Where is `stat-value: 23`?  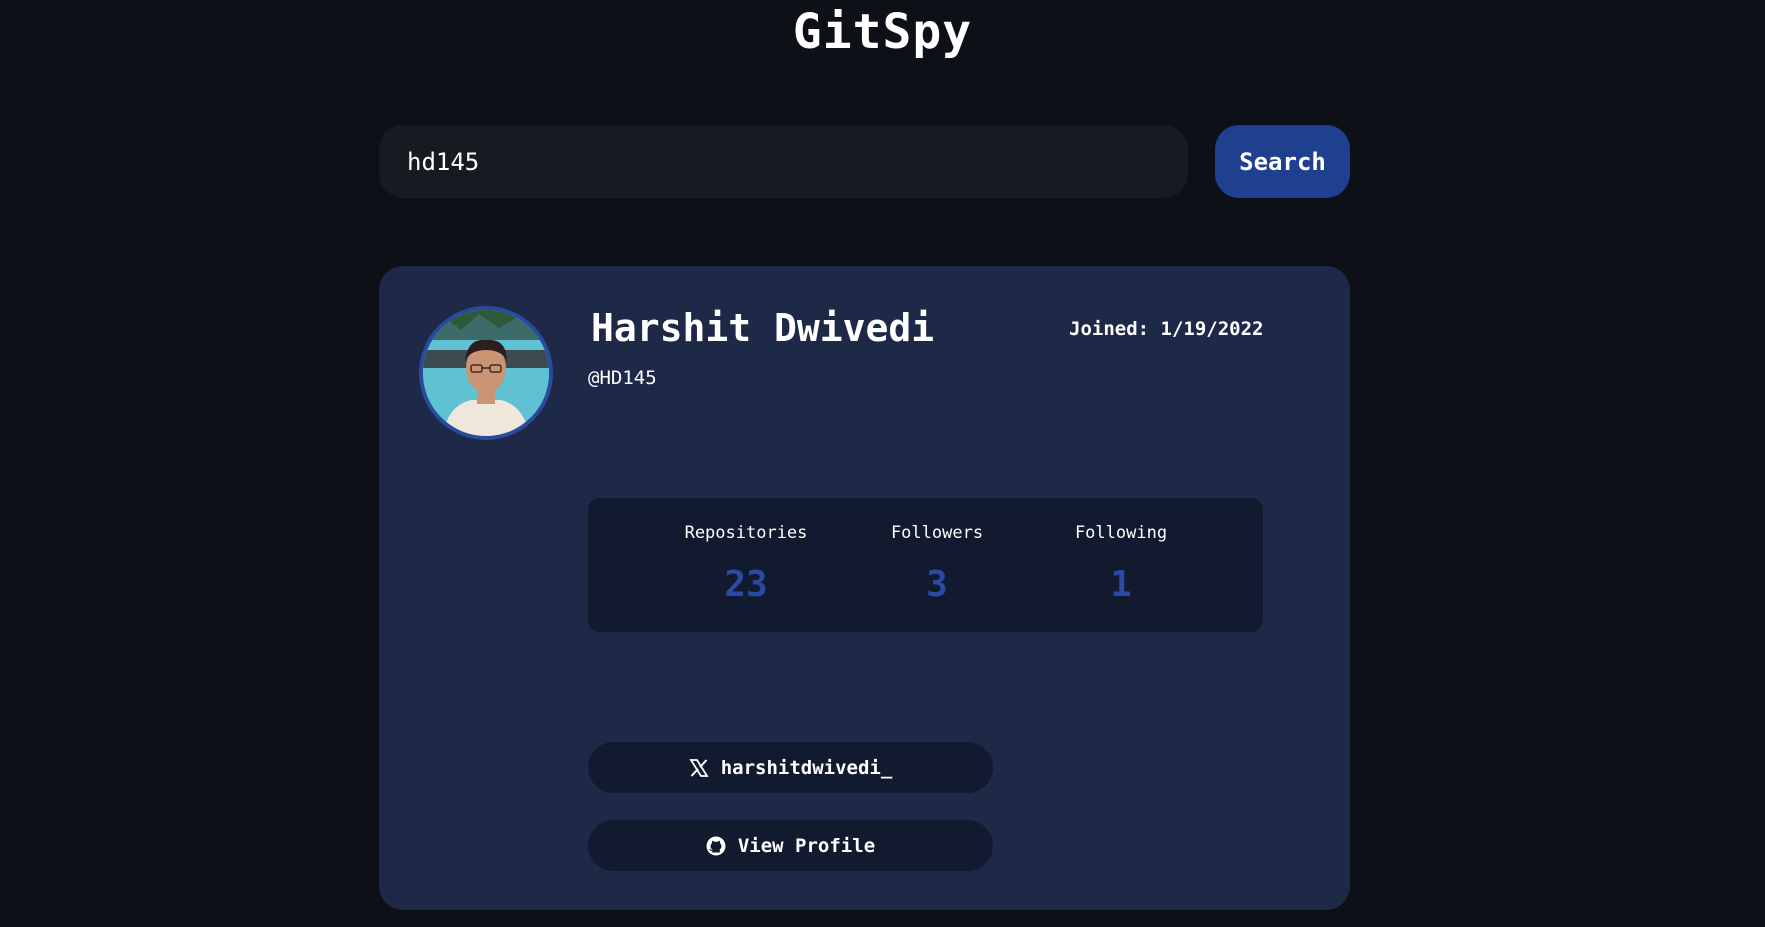 stat-value: 23 is located at coordinates (746, 584).